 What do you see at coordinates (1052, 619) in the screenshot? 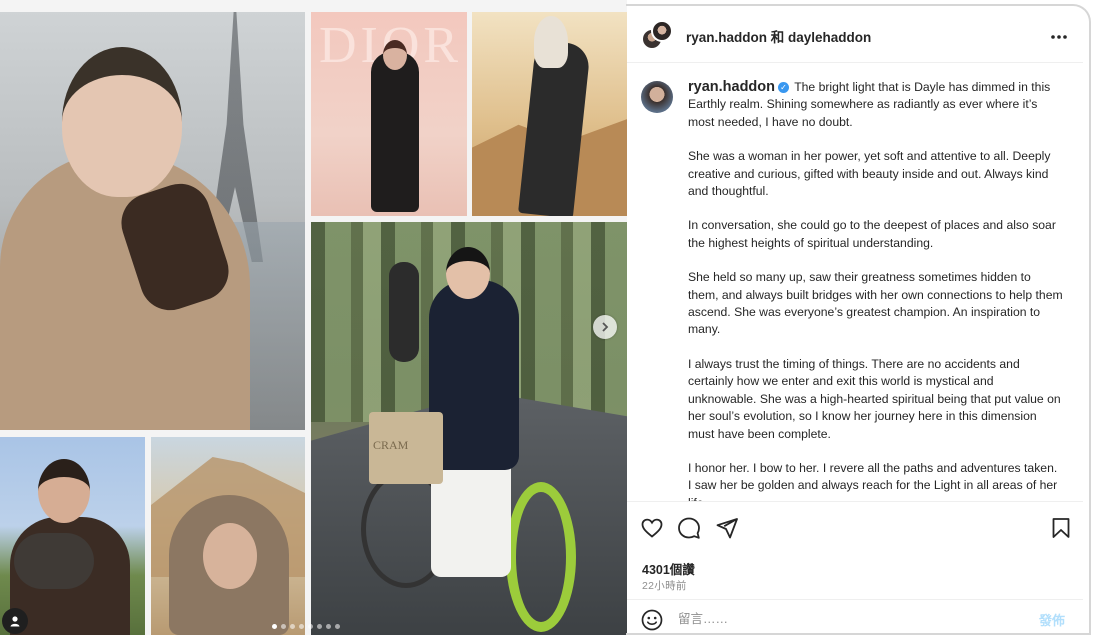
I see `post-comment-button: 發佈` at bounding box center [1052, 619].